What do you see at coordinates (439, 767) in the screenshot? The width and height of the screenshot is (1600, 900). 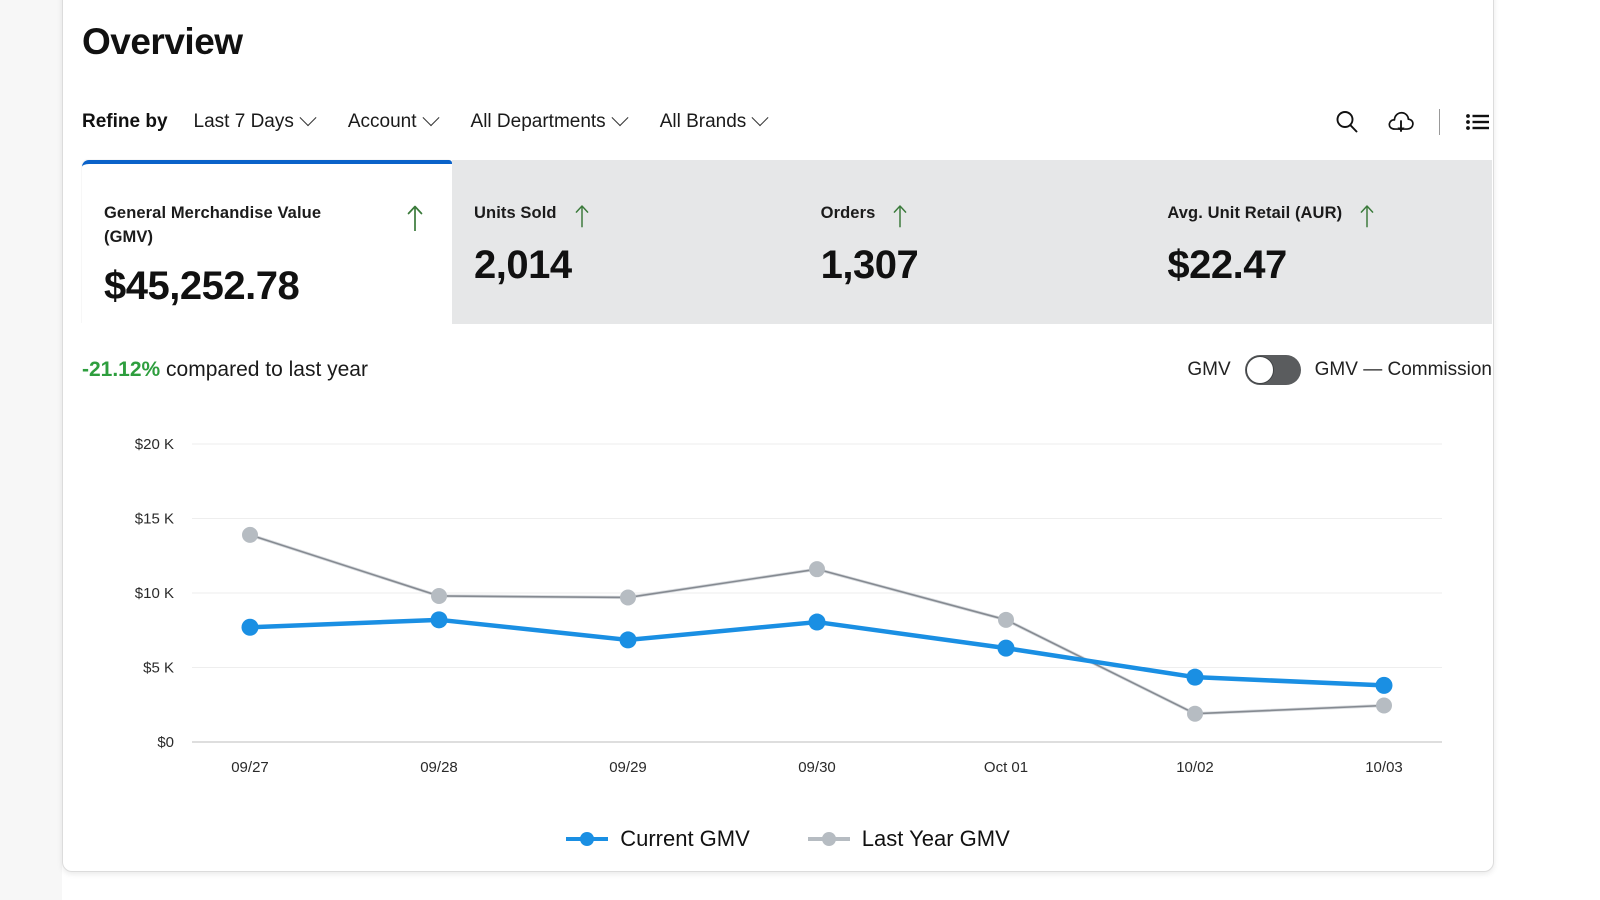 I see `x-axis-tick-label: 09/28` at bounding box center [439, 767].